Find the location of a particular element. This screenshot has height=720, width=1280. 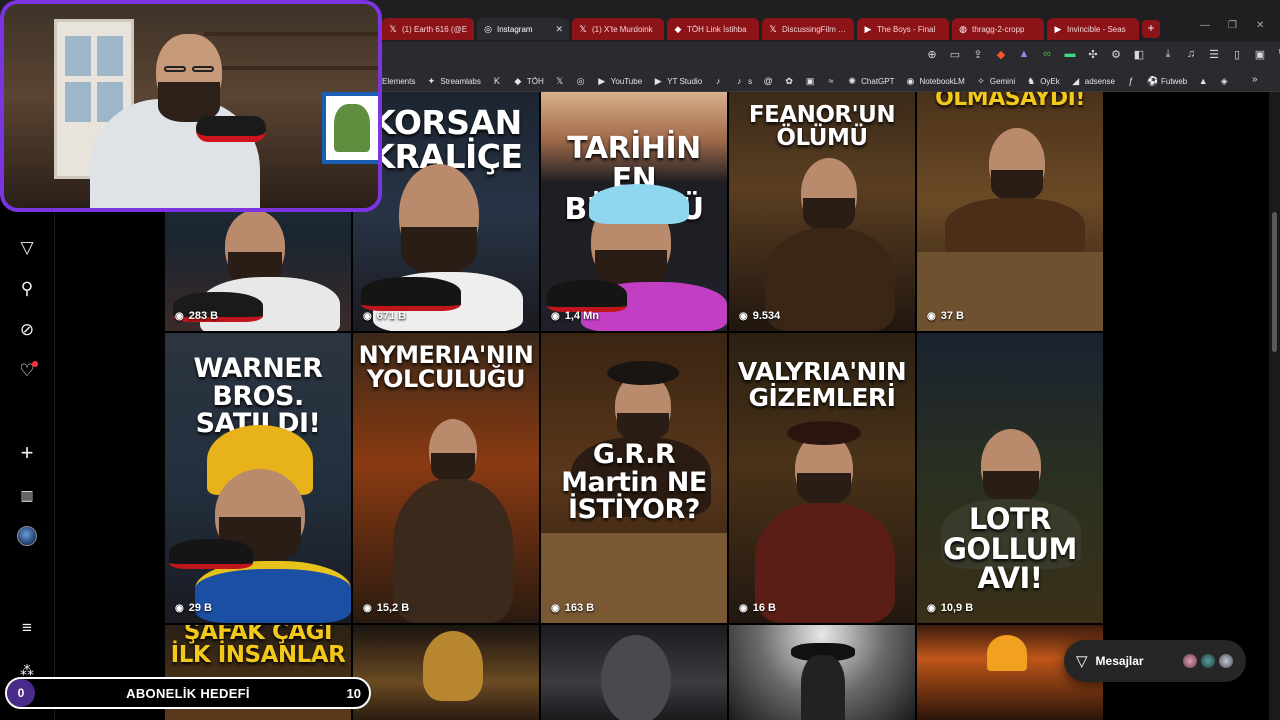

bookmark-item: ▶ YouTube is located at coordinates (619, 81).